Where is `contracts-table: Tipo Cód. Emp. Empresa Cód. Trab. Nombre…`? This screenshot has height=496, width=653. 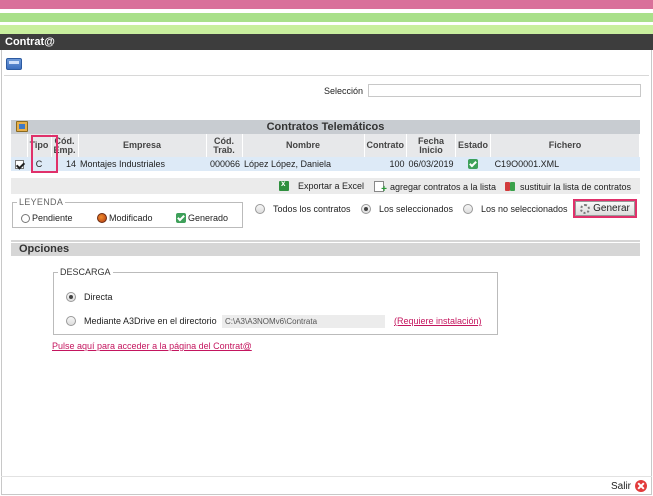 contracts-table: Tipo Cód. Emp. Empresa Cód. Trab. Nombre… is located at coordinates (325, 152).